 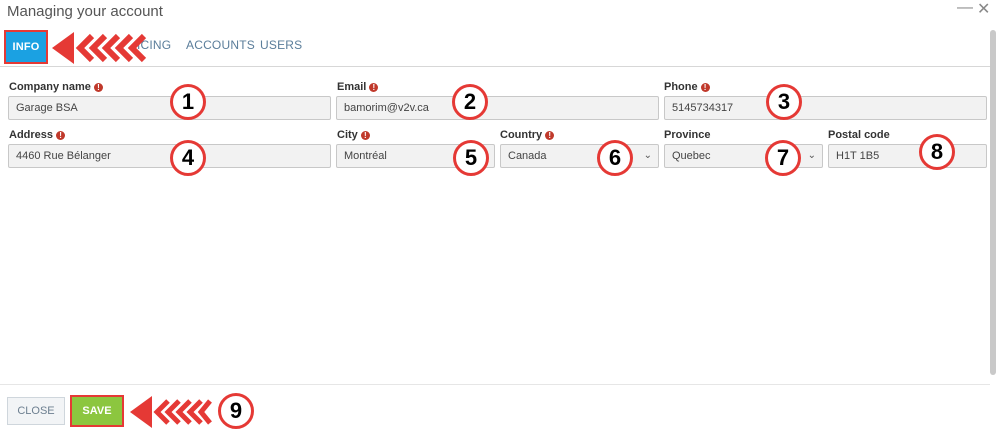 I want to click on window-title: Managing your account, so click(x=85, y=11).